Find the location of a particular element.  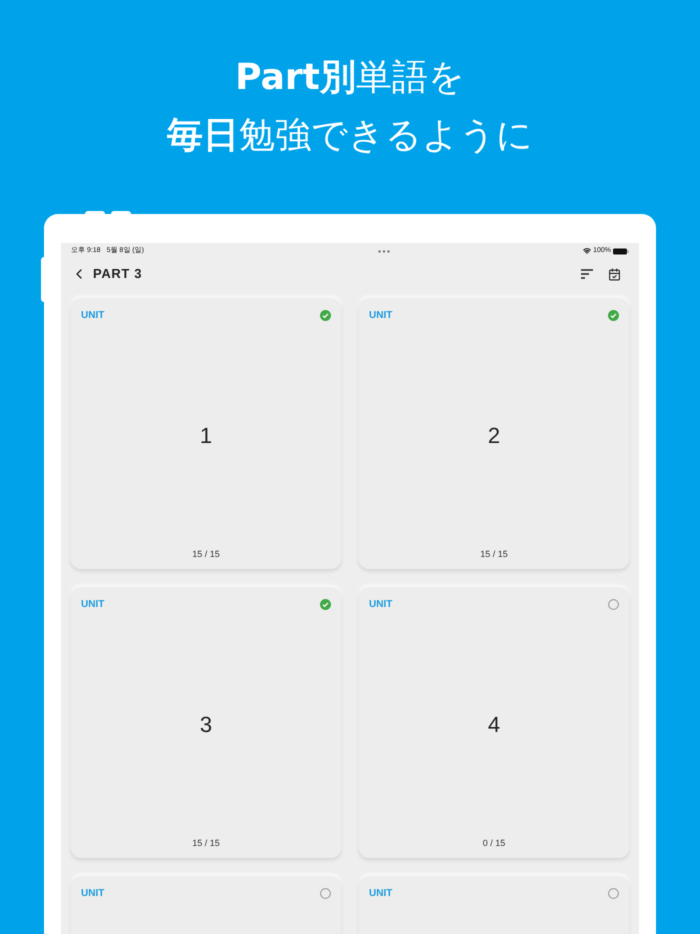

unit-number: 4 is located at coordinates (494, 724).